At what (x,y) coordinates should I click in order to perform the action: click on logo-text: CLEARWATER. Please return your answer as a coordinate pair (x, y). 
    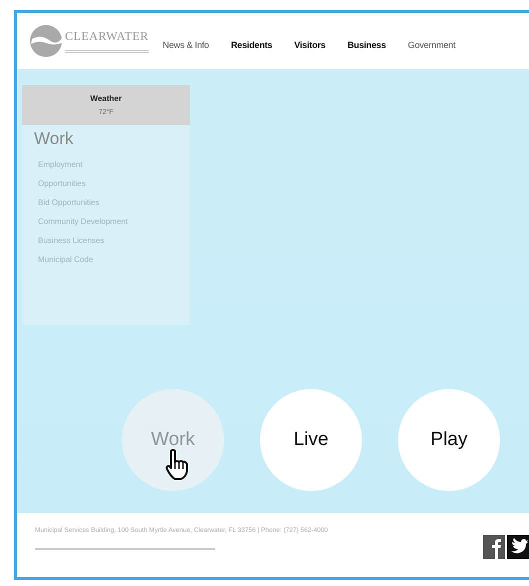
    Looking at the image, I should click on (107, 41).